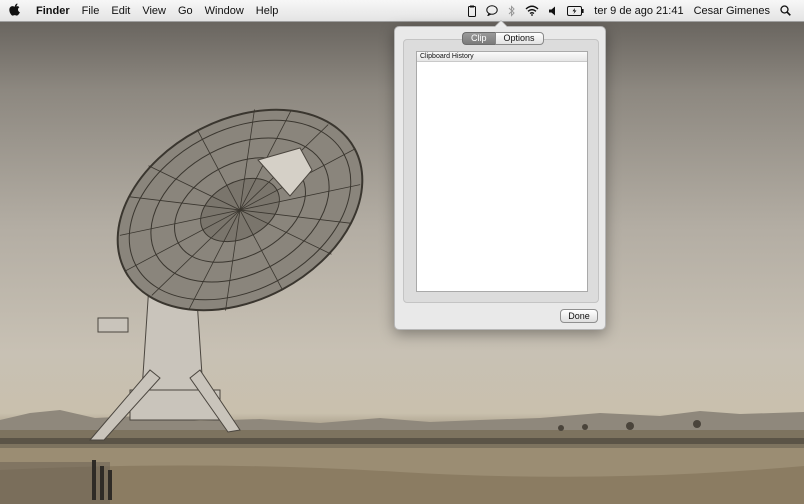 The width and height of the screenshot is (804, 504). I want to click on clipboard-icon, so click(472, 11).